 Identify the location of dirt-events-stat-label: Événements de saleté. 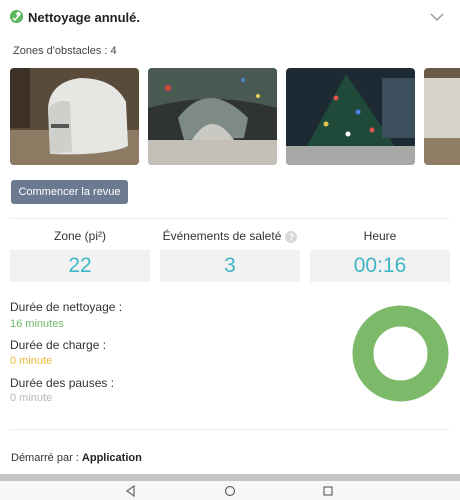
(222, 236).